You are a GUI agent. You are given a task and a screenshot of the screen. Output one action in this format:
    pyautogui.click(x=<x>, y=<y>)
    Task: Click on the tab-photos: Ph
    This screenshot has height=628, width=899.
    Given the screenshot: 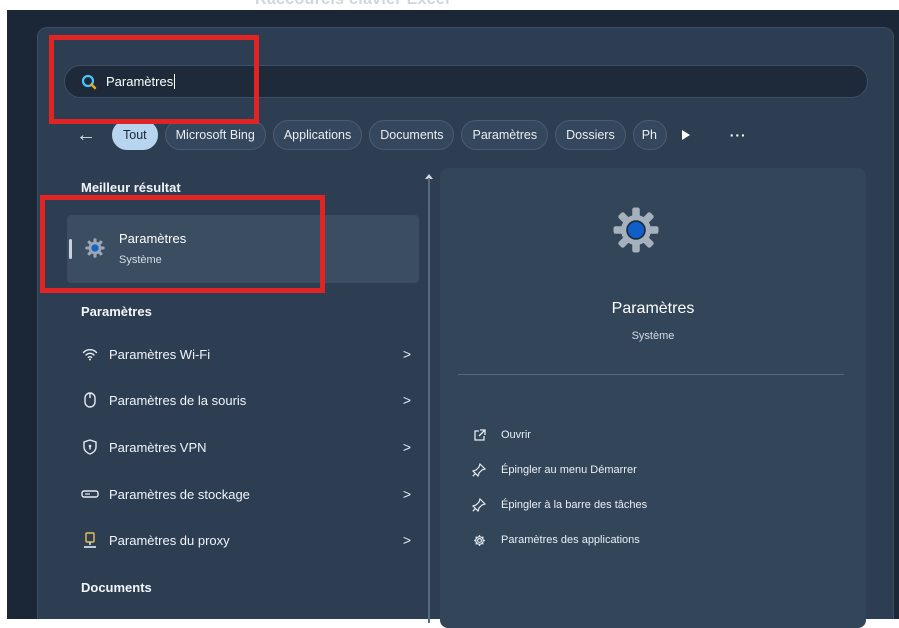 What is the action you would take?
    pyautogui.click(x=649, y=135)
    